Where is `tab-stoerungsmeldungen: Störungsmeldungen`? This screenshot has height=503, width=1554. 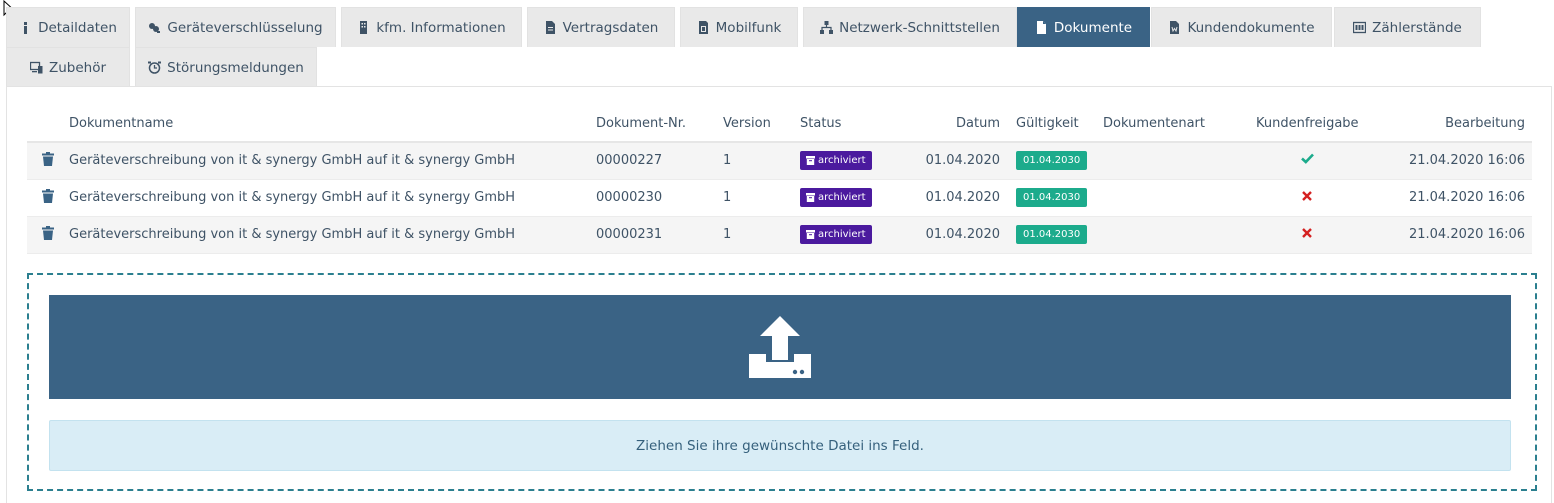 tab-stoerungsmeldungen: Störungsmeldungen is located at coordinates (226, 67).